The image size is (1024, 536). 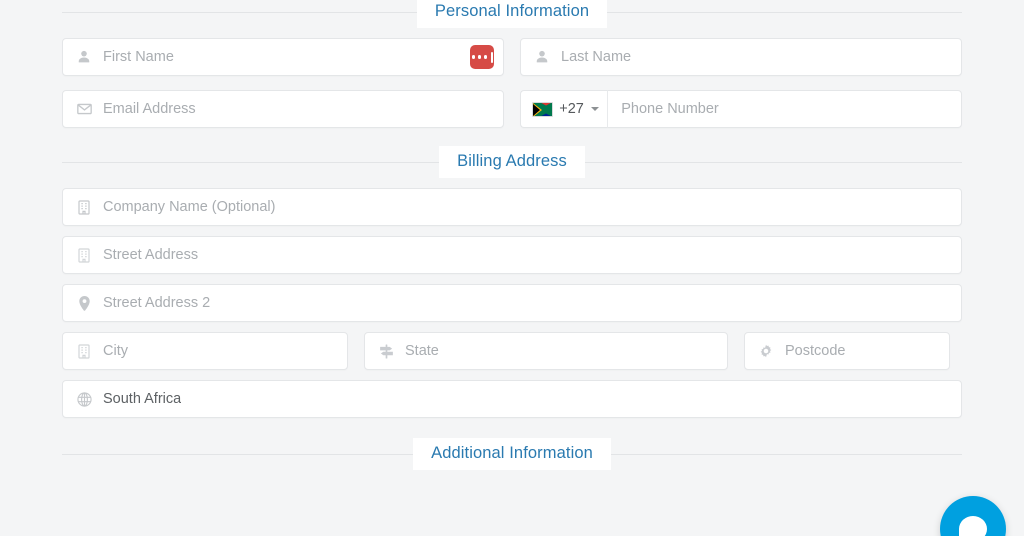 What do you see at coordinates (157, 303) in the screenshot?
I see `street-address-2-placeholder: Street Address 2` at bounding box center [157, 303].